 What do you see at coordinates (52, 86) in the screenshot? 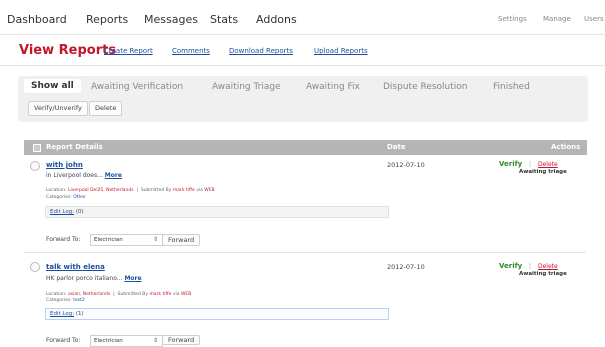
I see `tab-show-all: Show all` at bounding box center [52, 86].